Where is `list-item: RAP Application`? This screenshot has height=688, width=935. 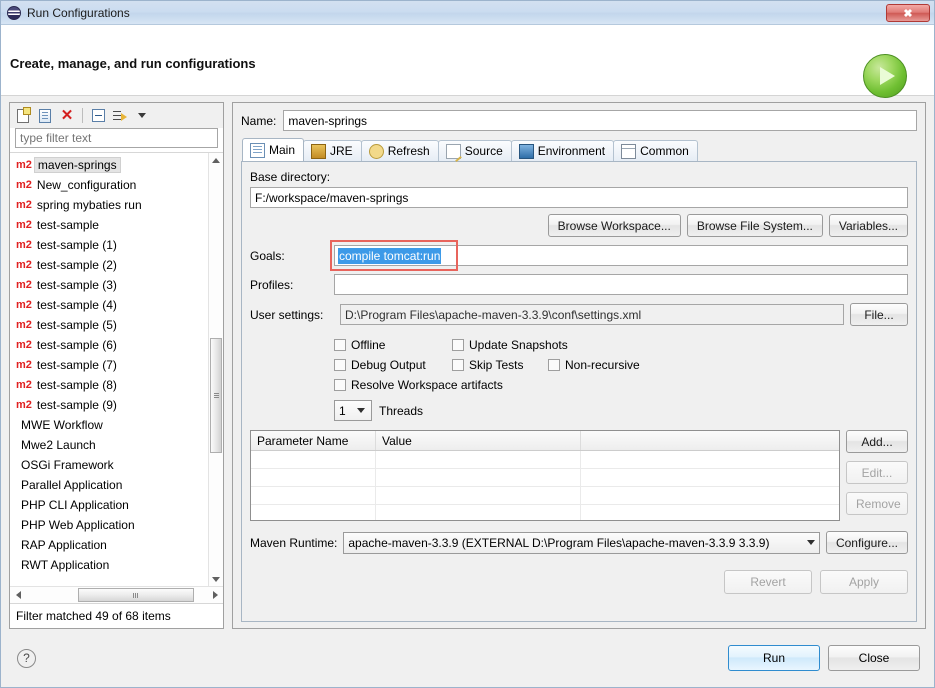 list-item: RAP Application is located at coordinates (109, 545).